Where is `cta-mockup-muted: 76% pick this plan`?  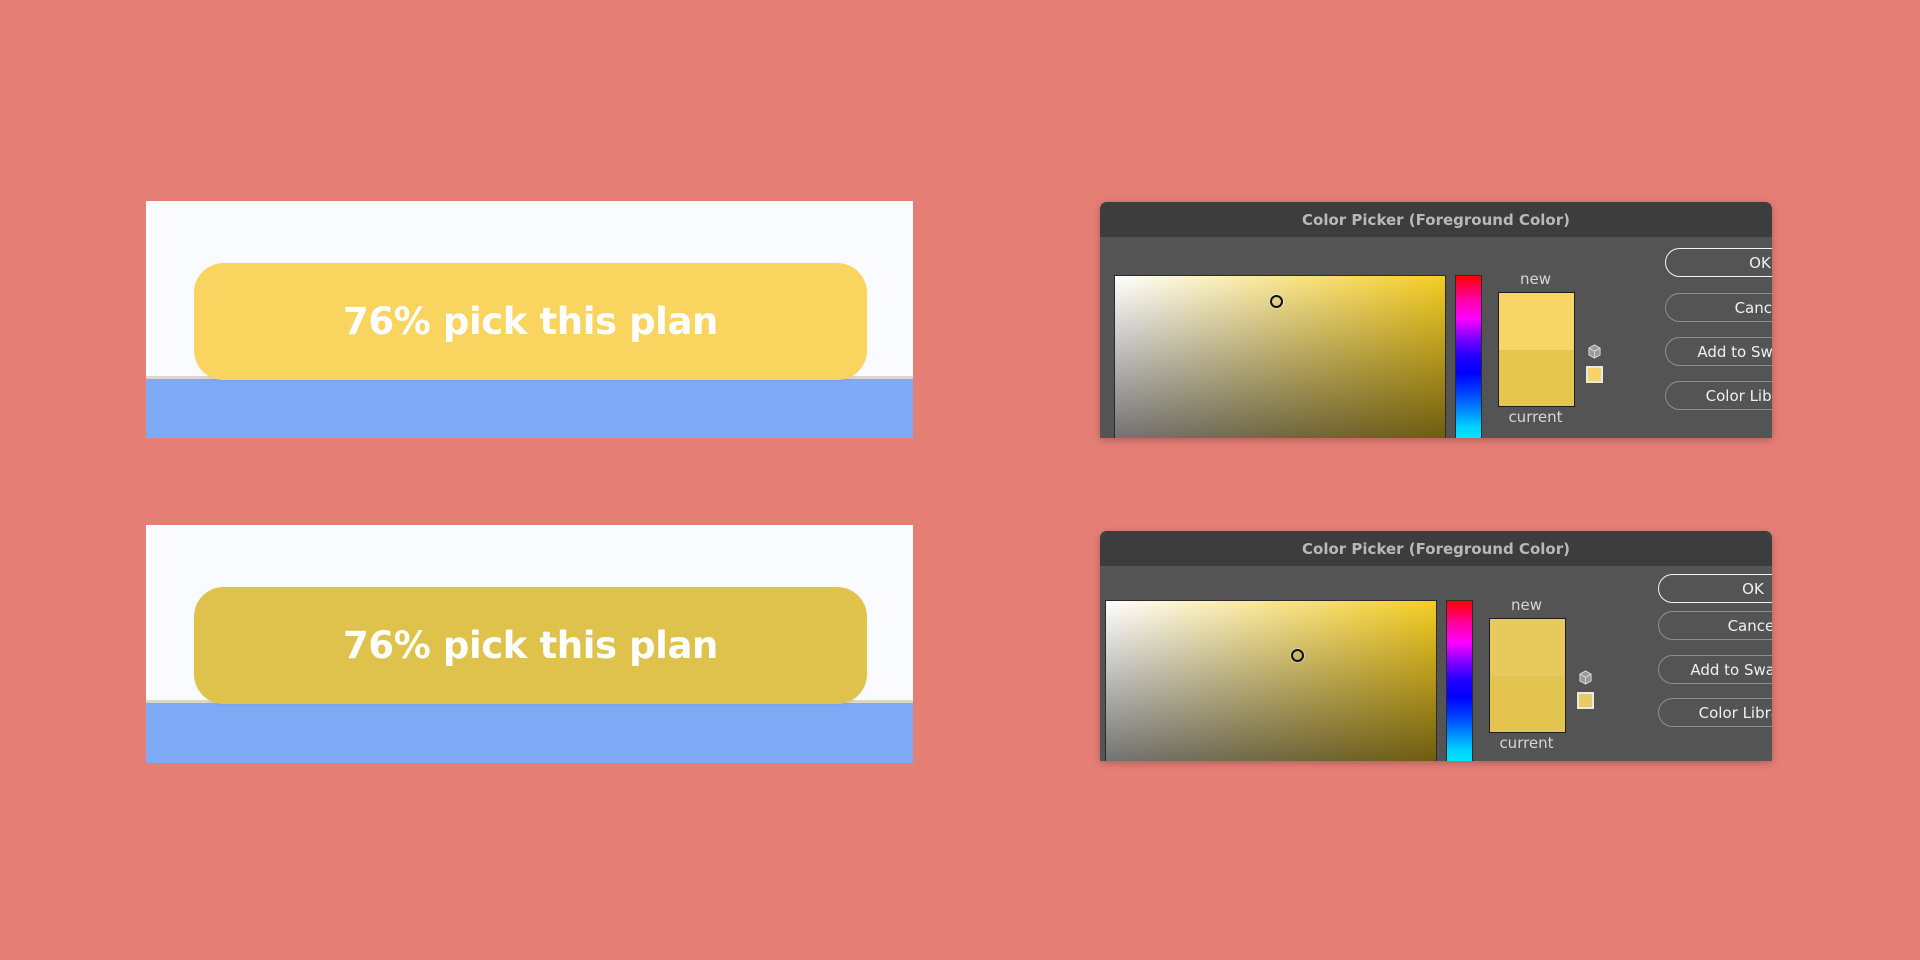
cta-mockup-muted: 76% pick this plan is located at coordinates (529, 644).